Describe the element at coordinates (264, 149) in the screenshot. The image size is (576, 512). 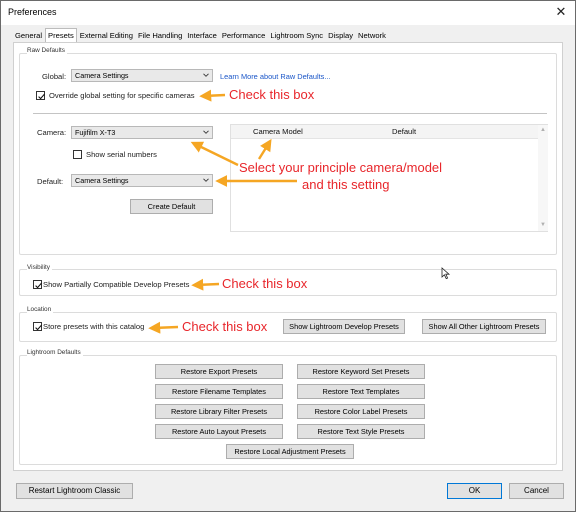
I see `arrow-to-camera-model` at that location.